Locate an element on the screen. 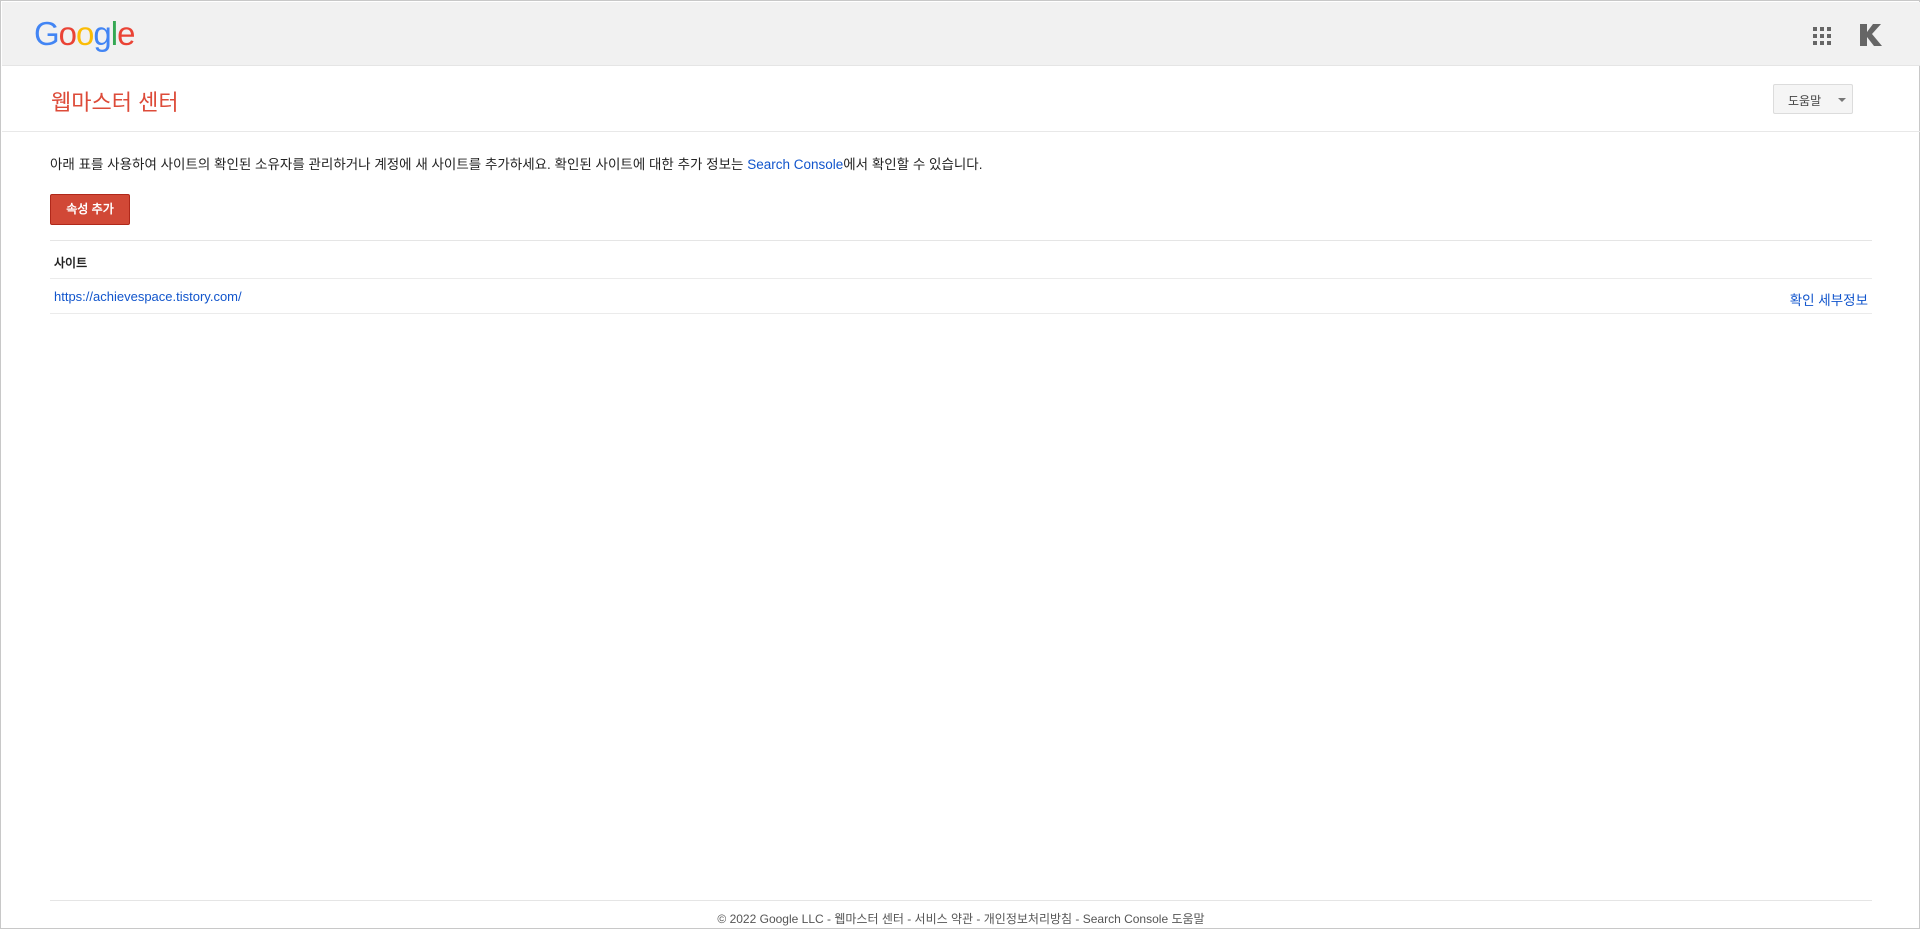 The height and width of the screenshot is (929, 1920). footer-divider is located at coordinates (961, 900).